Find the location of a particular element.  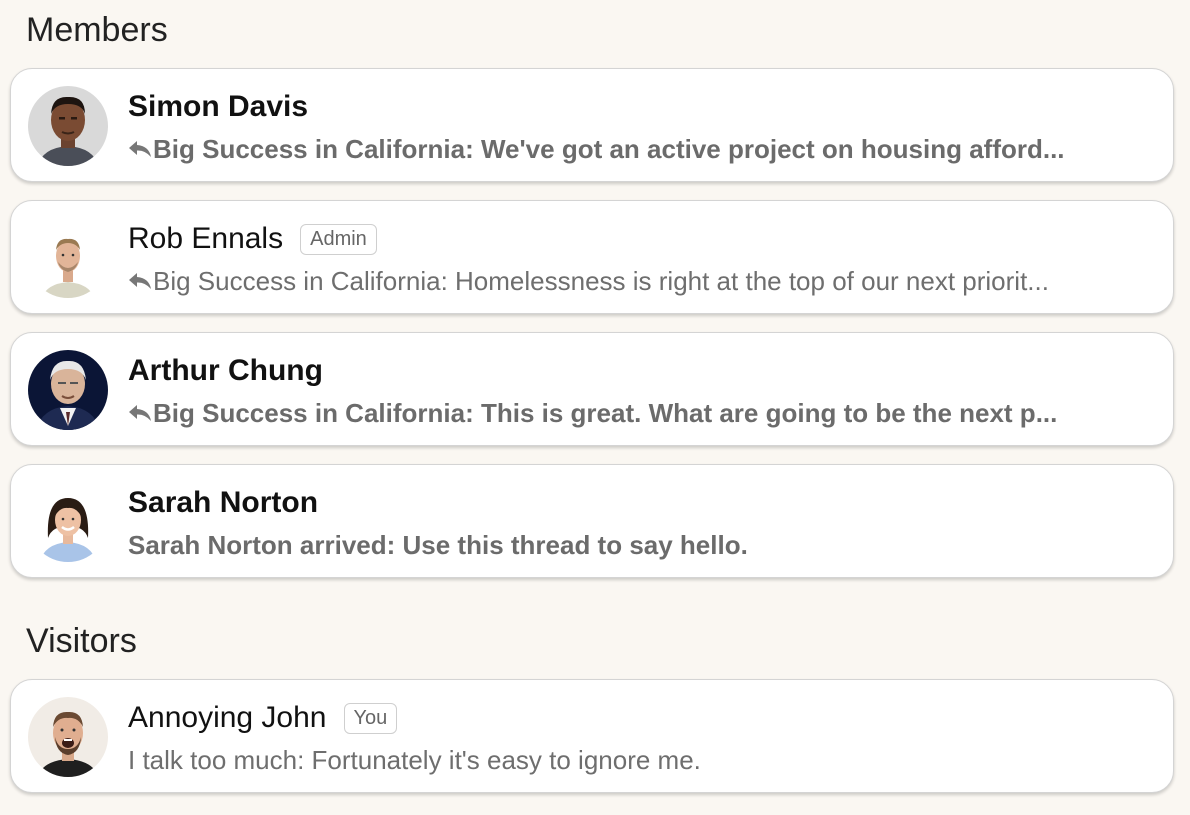

admin-badge: Admin is located at coordinates (338, 239).